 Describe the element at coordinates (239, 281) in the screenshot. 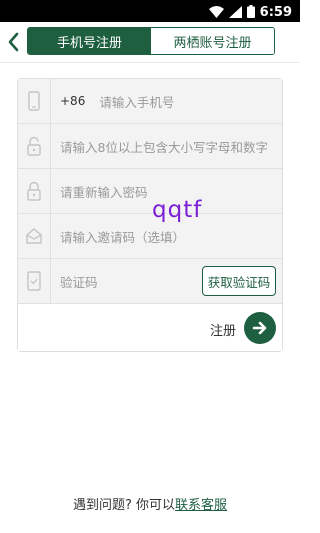

I see `get-verify-code-button: 获取验证码` at that location.